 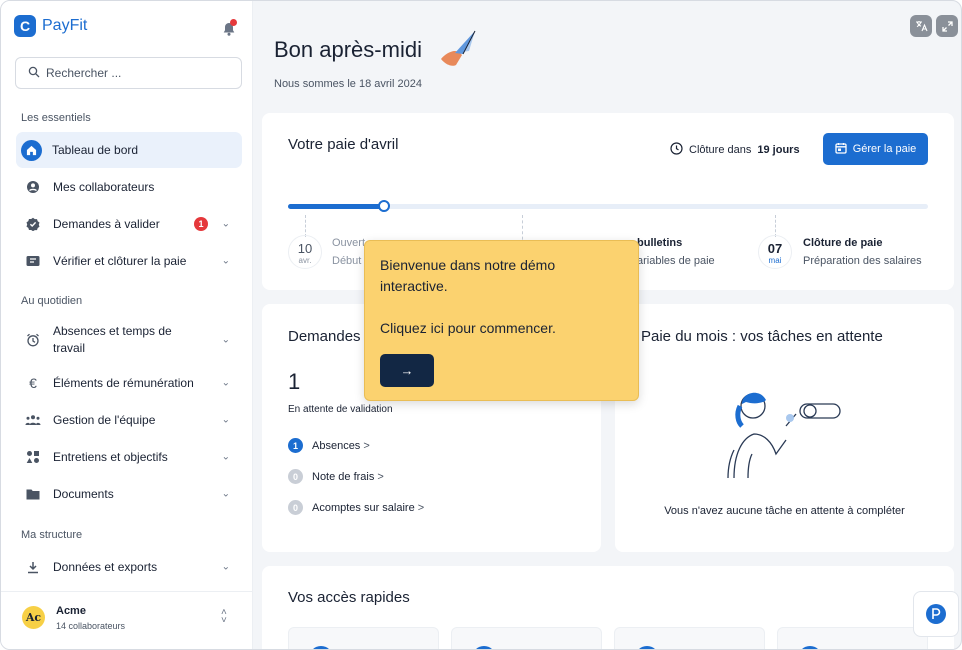 I want to click on expand-icon, so click(x=947, y=26).